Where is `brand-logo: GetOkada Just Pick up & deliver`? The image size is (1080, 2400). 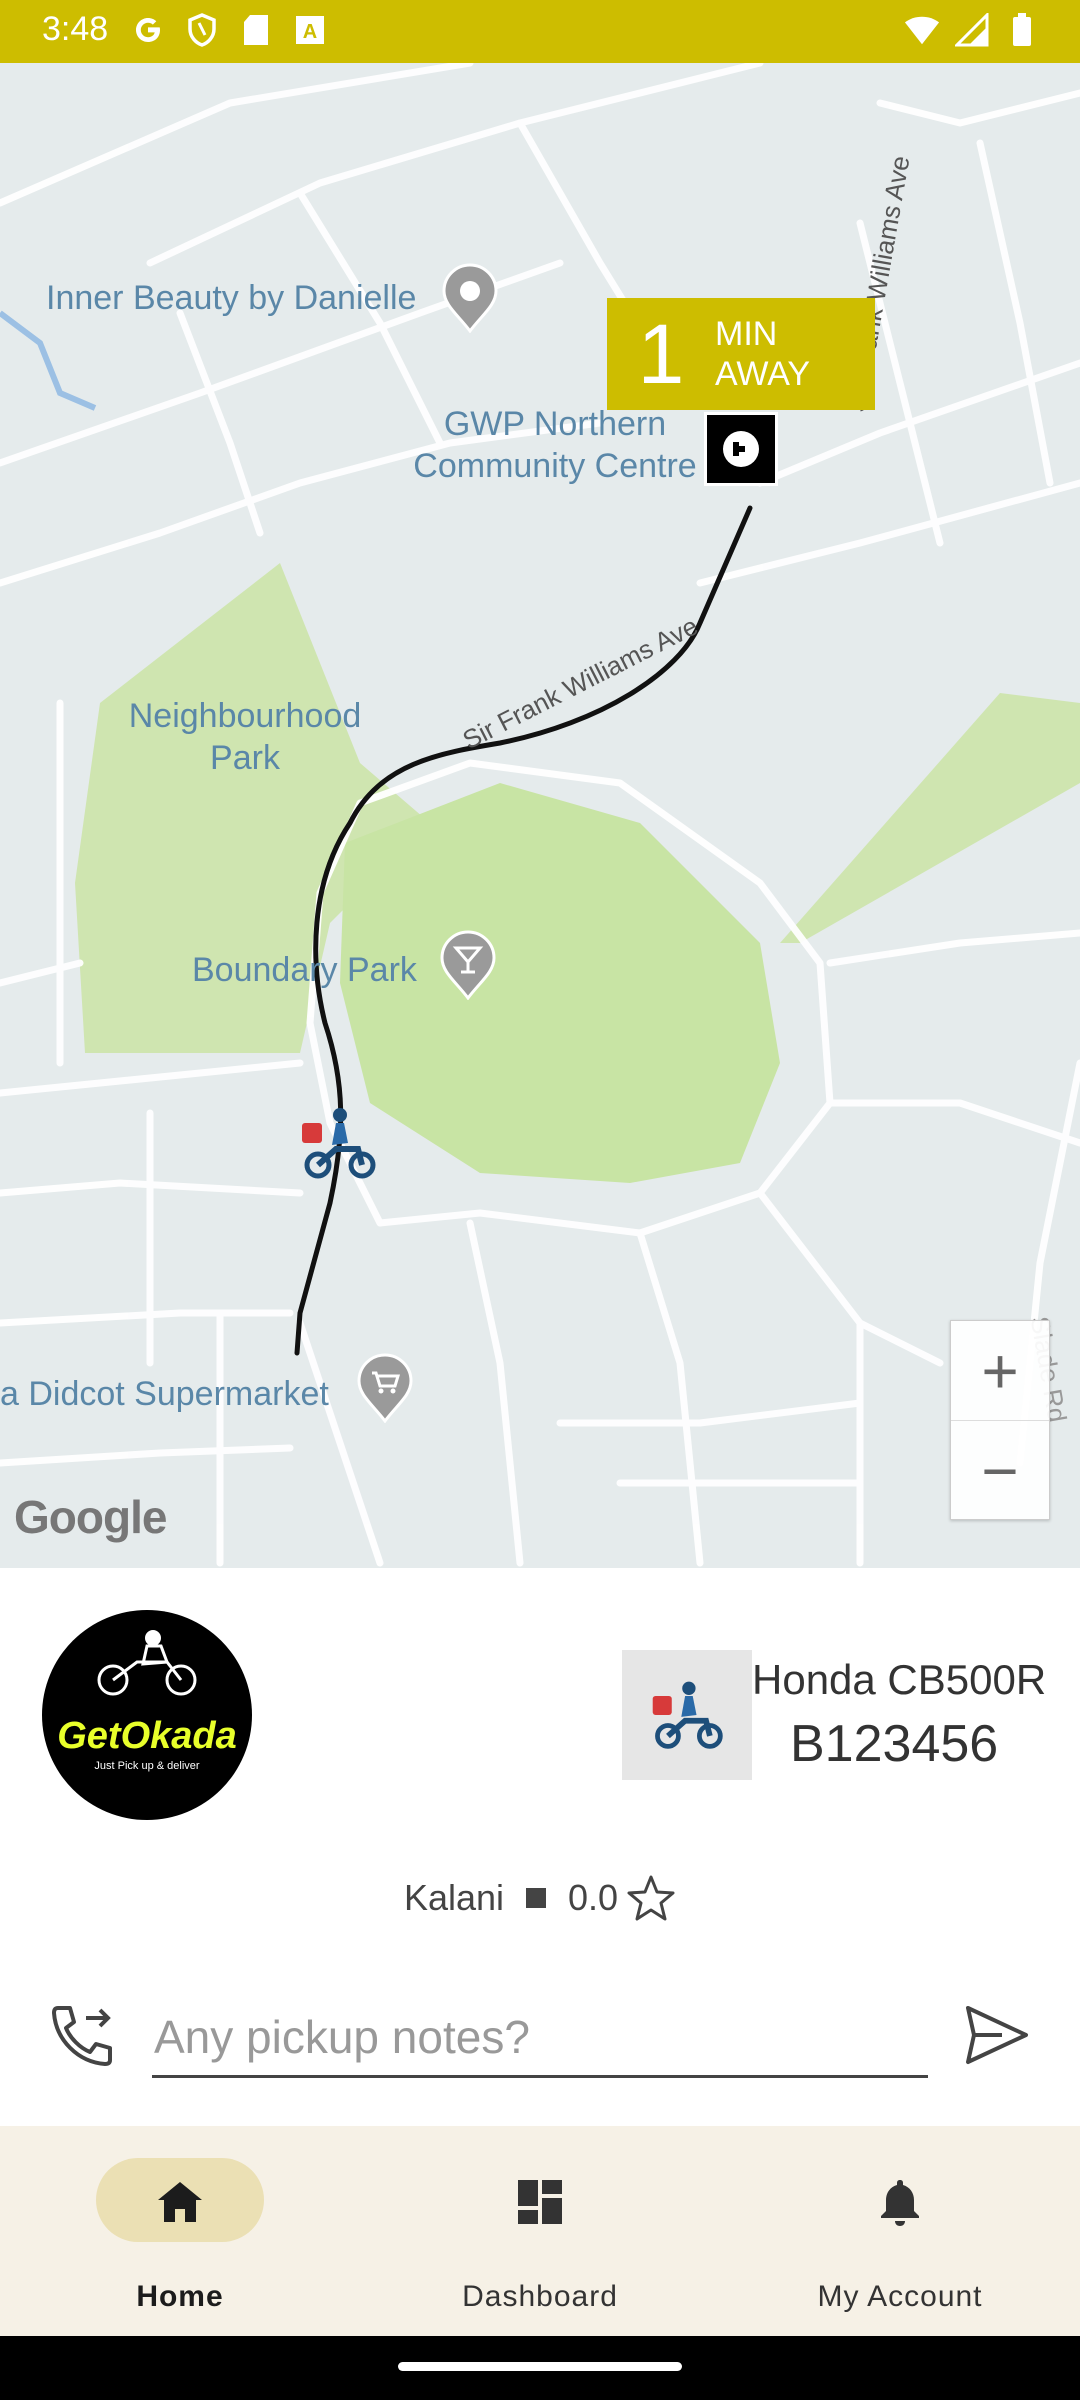
brand-logo: GetOkada Just Pick up & deliver is located at coordinates (147, 1715).